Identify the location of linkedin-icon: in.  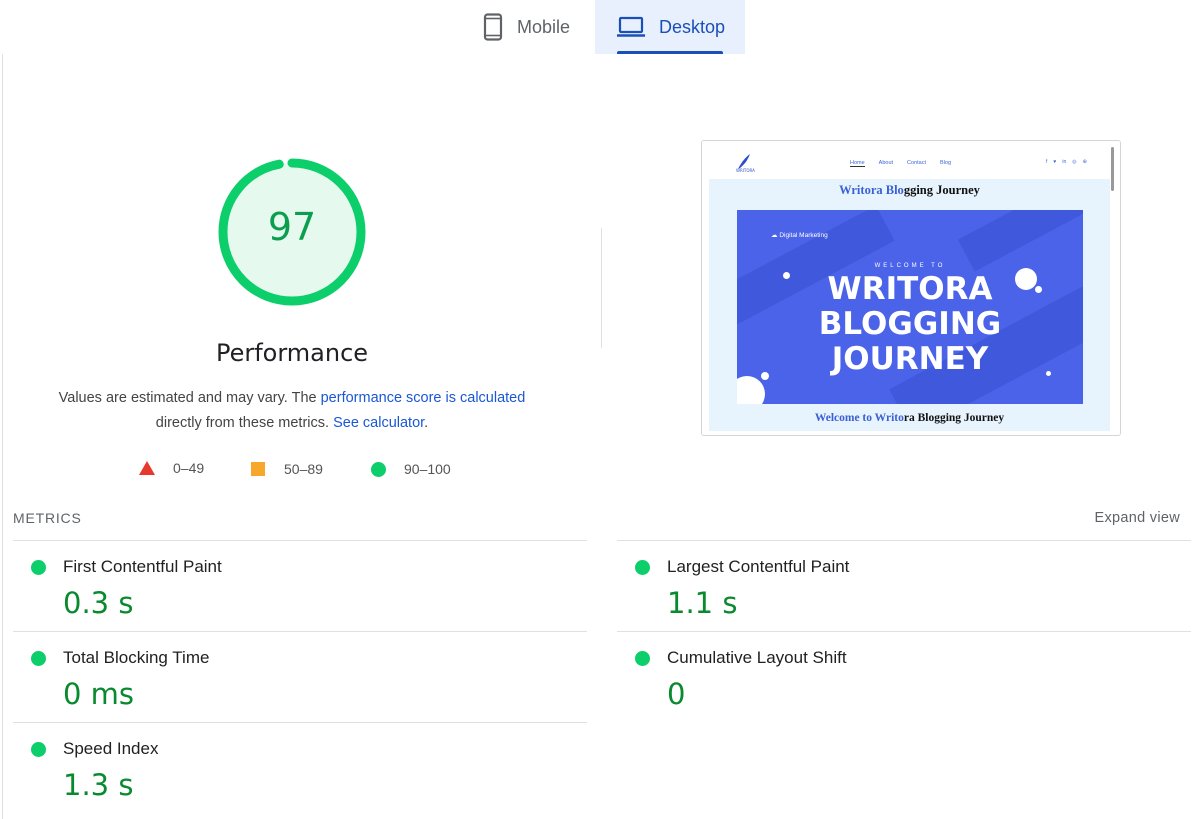
(1064, 162).